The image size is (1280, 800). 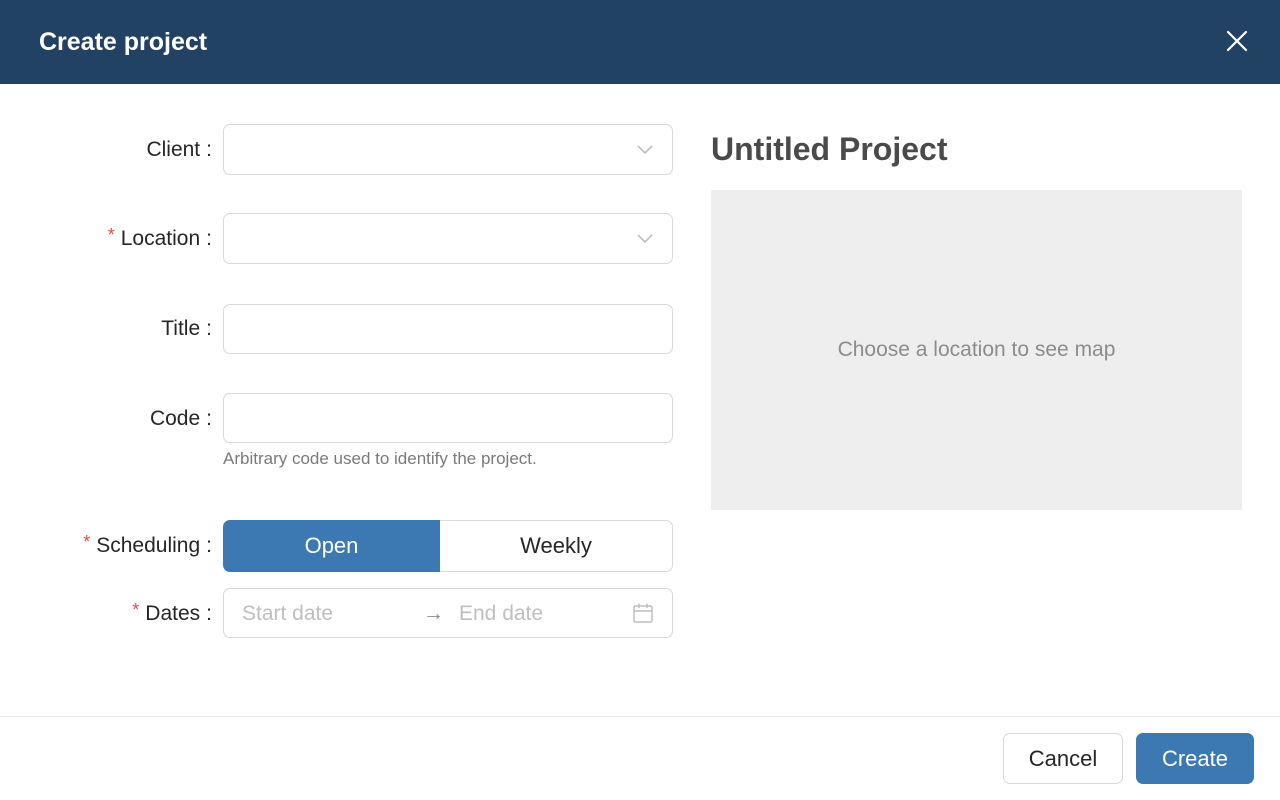 What do you see at coordinates (640, 42) in the screenshot?
I see `dialog-header: Create project` at bounding box center [640, 42].